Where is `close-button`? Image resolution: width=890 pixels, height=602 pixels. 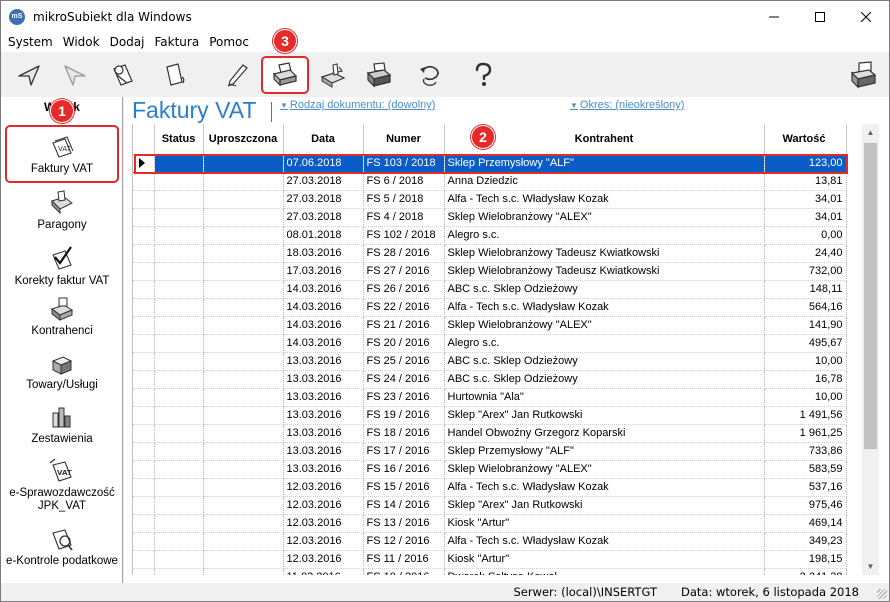 close-button is located at coordinates (866, 16).